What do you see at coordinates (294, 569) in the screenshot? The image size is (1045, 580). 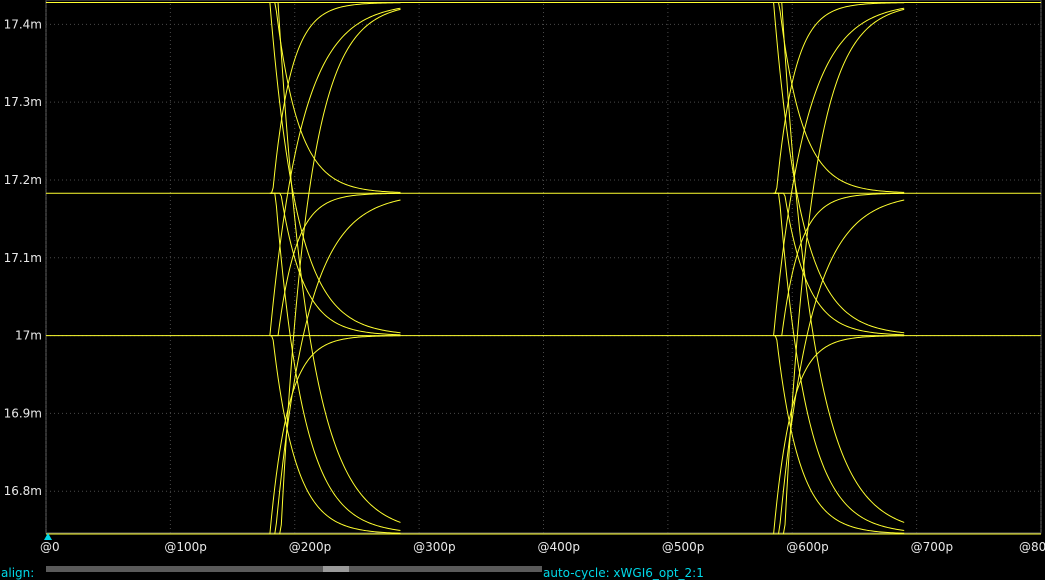 I see `horizontal-scrollbar` at bounding box center [294, 569].